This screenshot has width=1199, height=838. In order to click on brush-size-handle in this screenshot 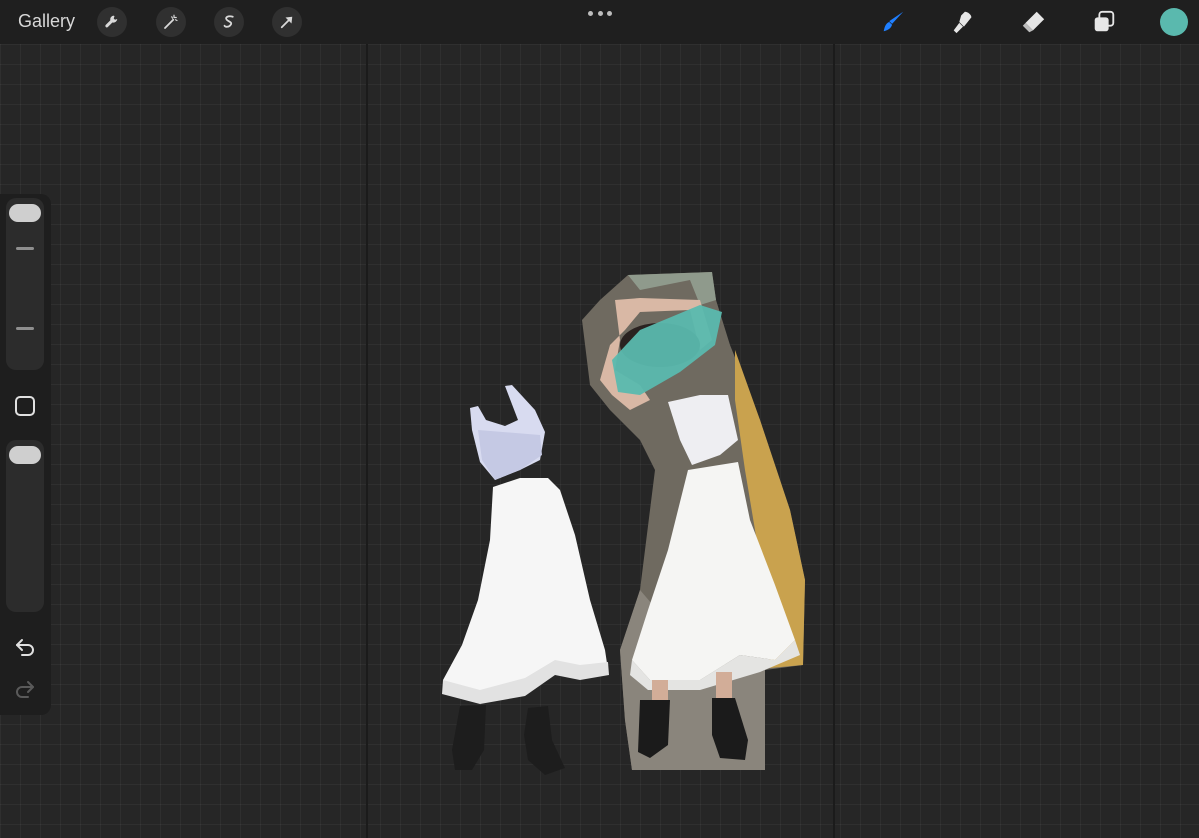, I will do `click(25, 213)`.